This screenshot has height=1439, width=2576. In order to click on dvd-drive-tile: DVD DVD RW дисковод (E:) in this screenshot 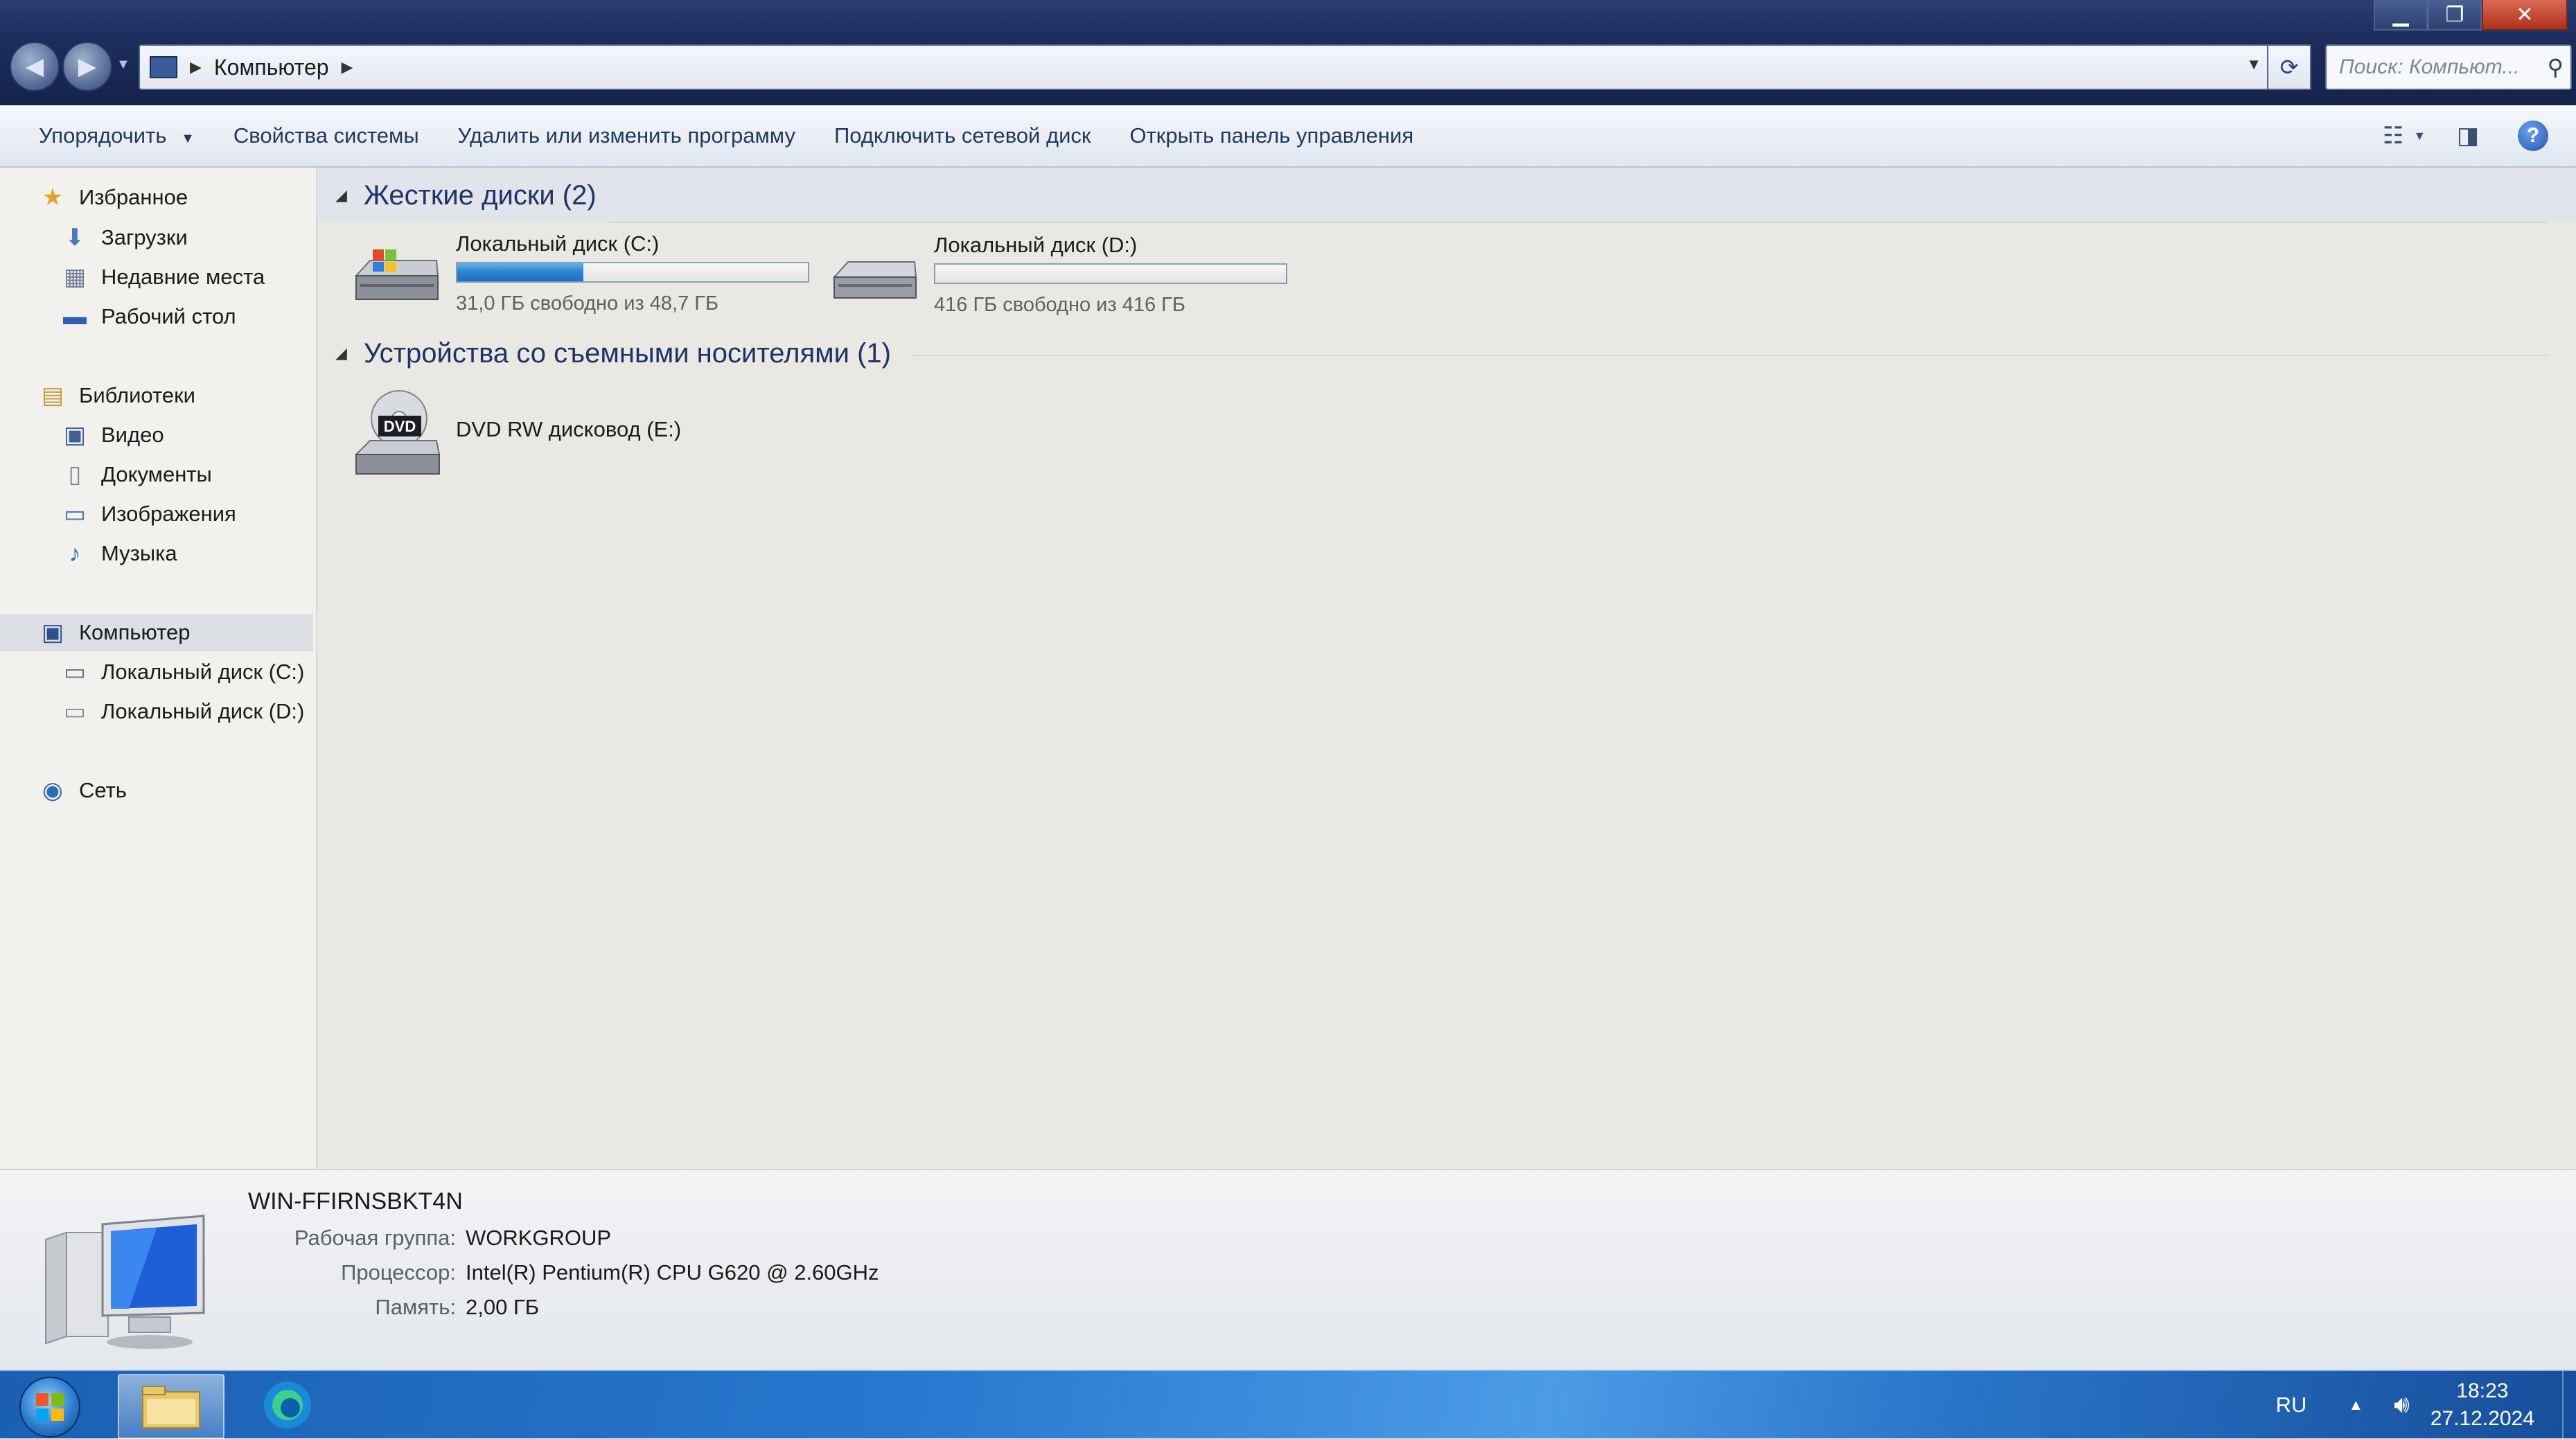, I will do `click(516, 436)`.